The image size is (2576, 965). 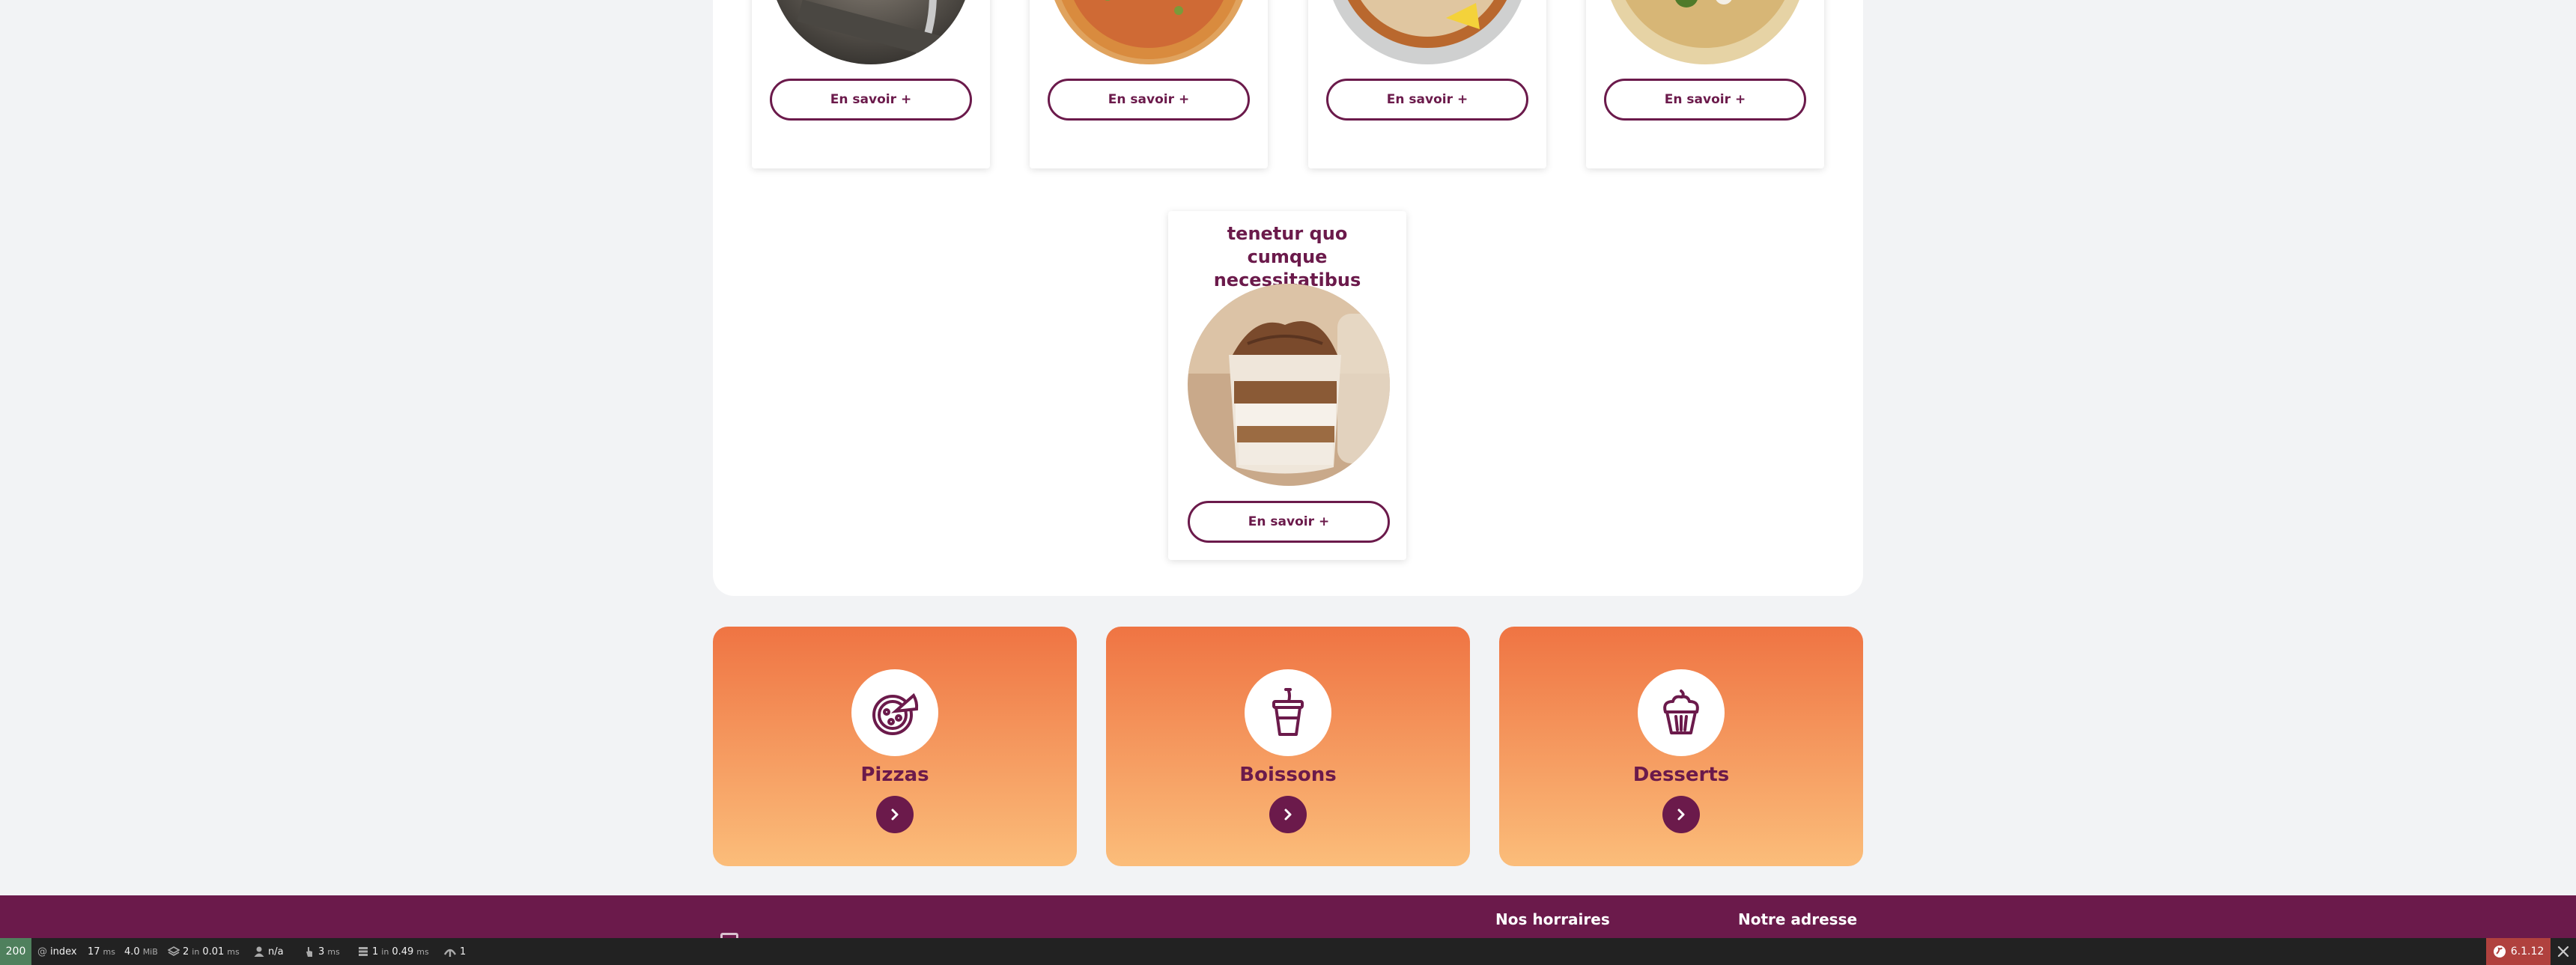 What do you see at coordinates (2563, 951) in the screenshot?
I see `close-icon` at bounding box center [2563, 951].